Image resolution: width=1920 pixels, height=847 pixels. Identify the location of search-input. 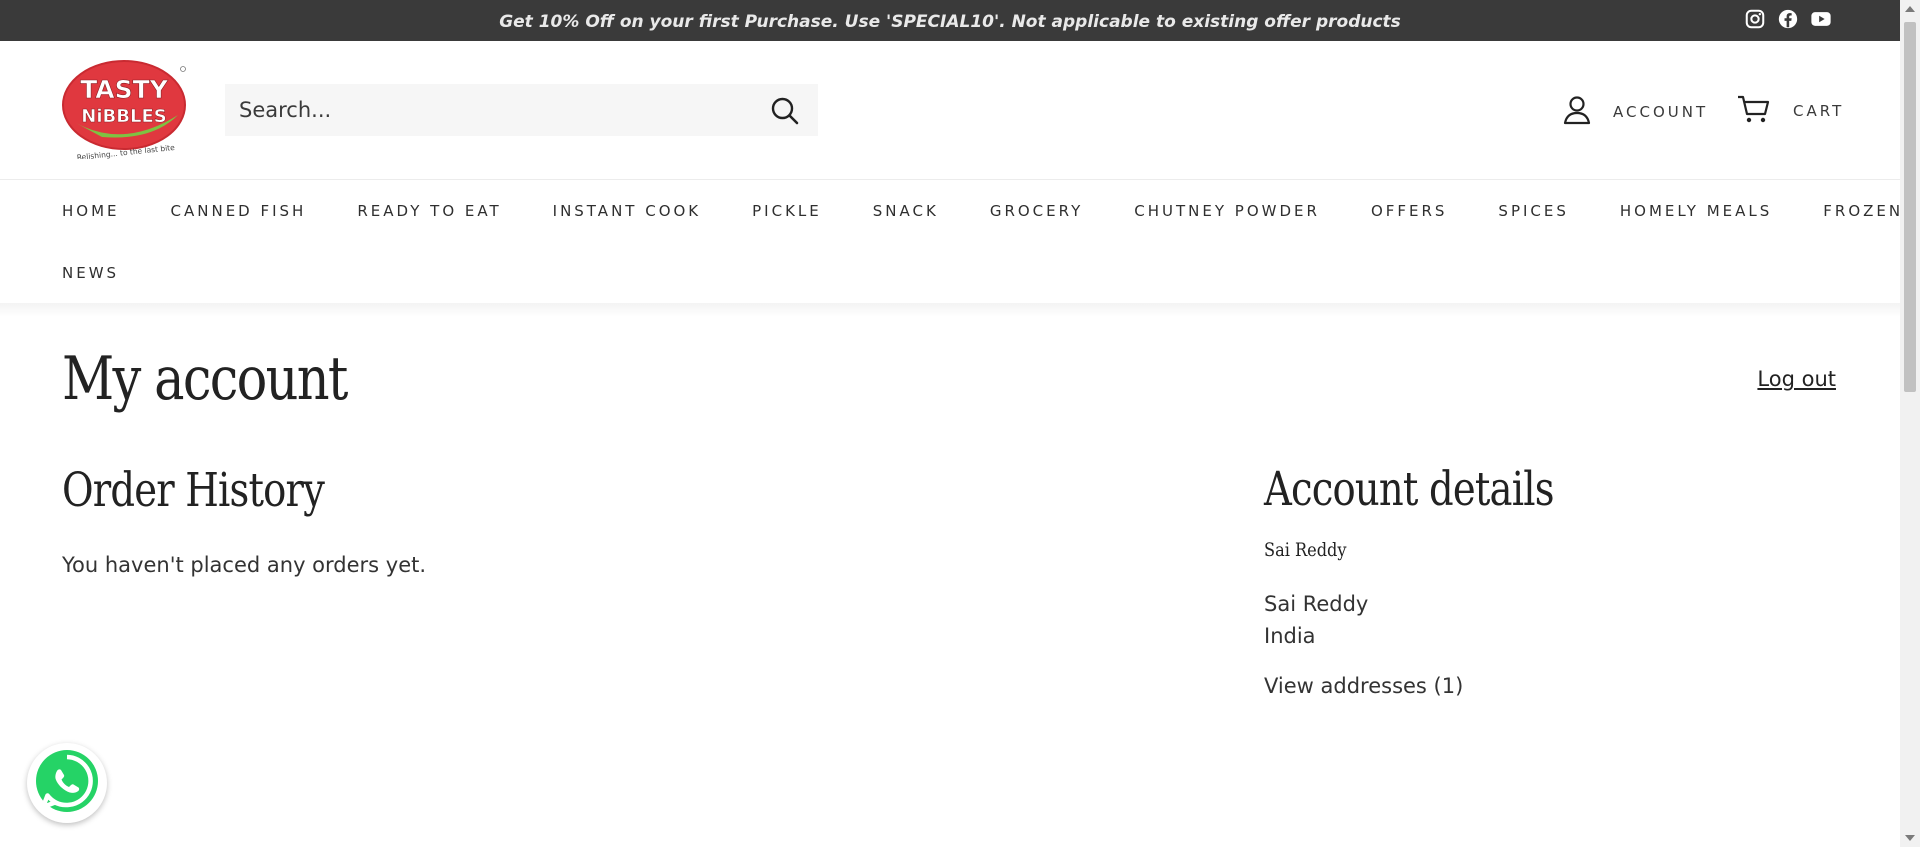
(499, 110).